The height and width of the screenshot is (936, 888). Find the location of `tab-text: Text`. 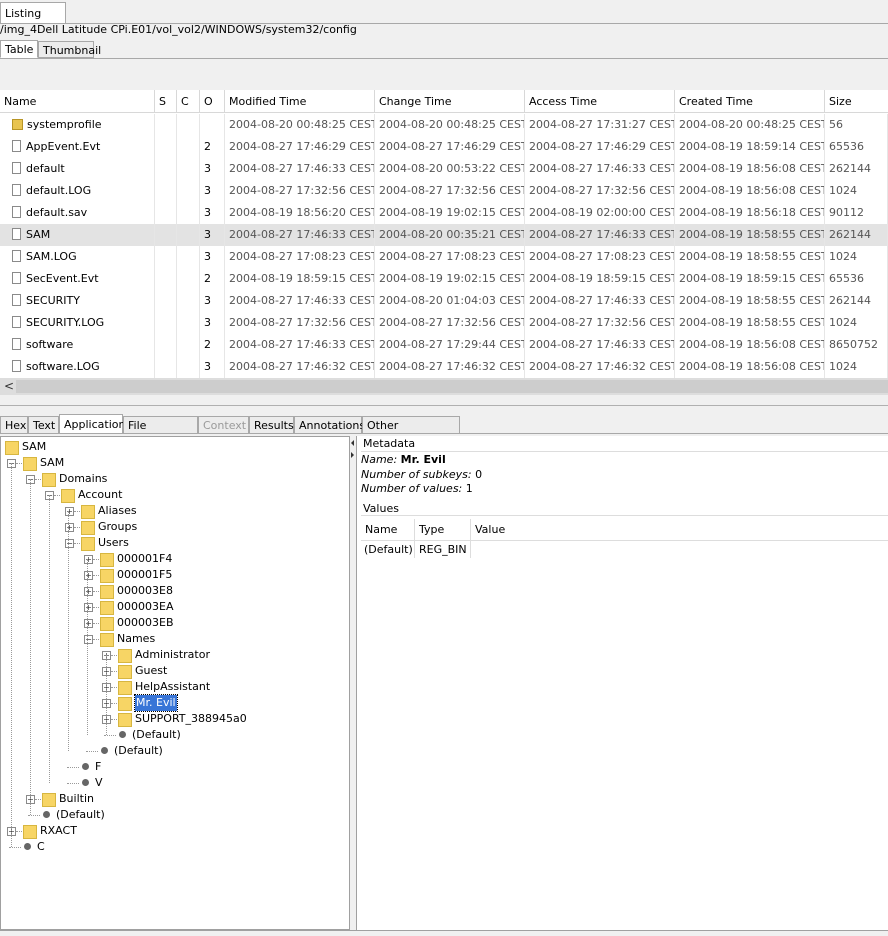

tab-text: Text is located at coordinates (43, 425).